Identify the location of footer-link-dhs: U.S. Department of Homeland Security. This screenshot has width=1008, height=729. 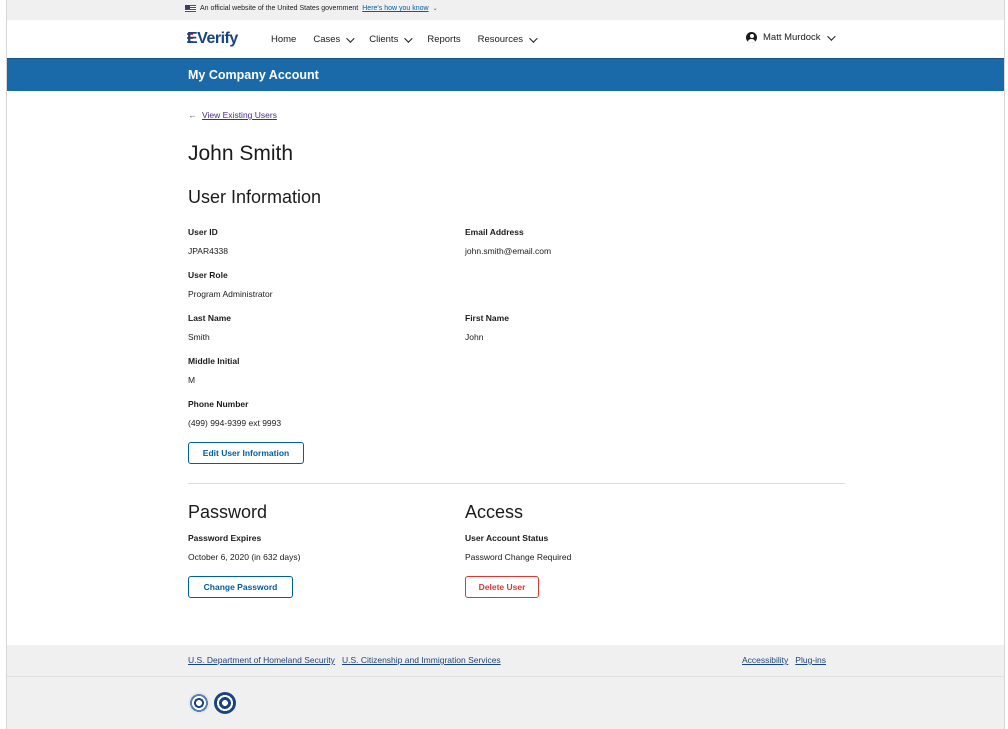
(261, 660).